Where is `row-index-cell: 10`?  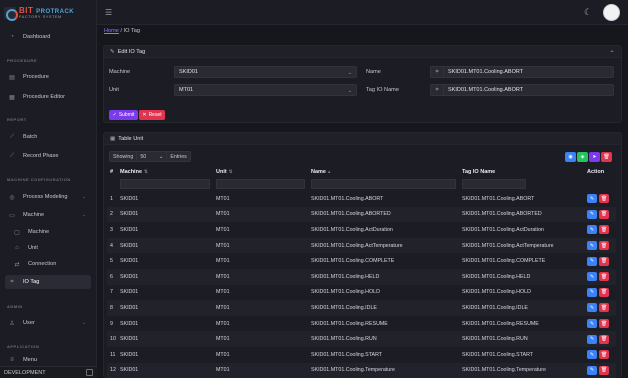 row-index-cell: 10 is located at coordinates (112, 339).